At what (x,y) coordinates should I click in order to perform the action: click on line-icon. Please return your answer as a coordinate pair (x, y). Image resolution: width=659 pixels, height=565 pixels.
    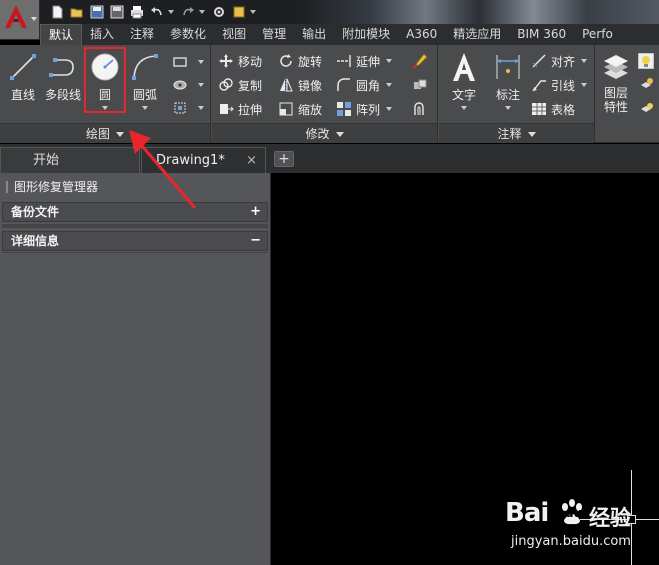
    Looking at the image, I should click on (23, 67).